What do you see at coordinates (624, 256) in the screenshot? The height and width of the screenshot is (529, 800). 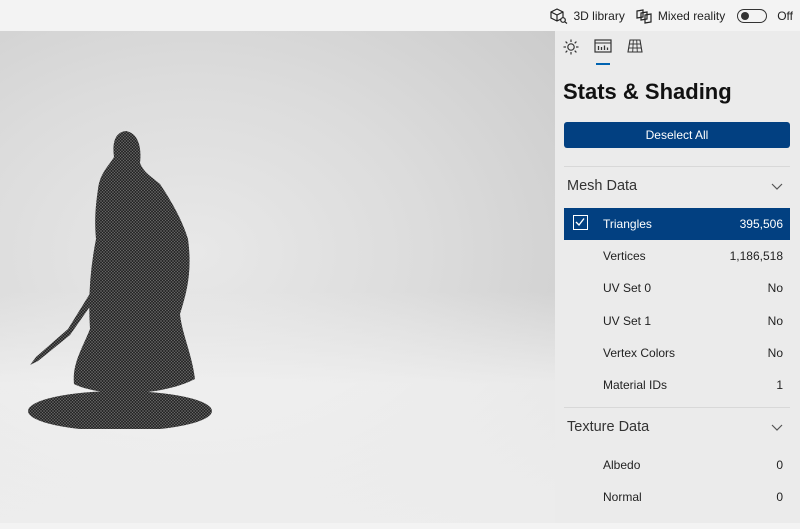 I see `stat-label: Vertices` at bounding box center [624, 256].